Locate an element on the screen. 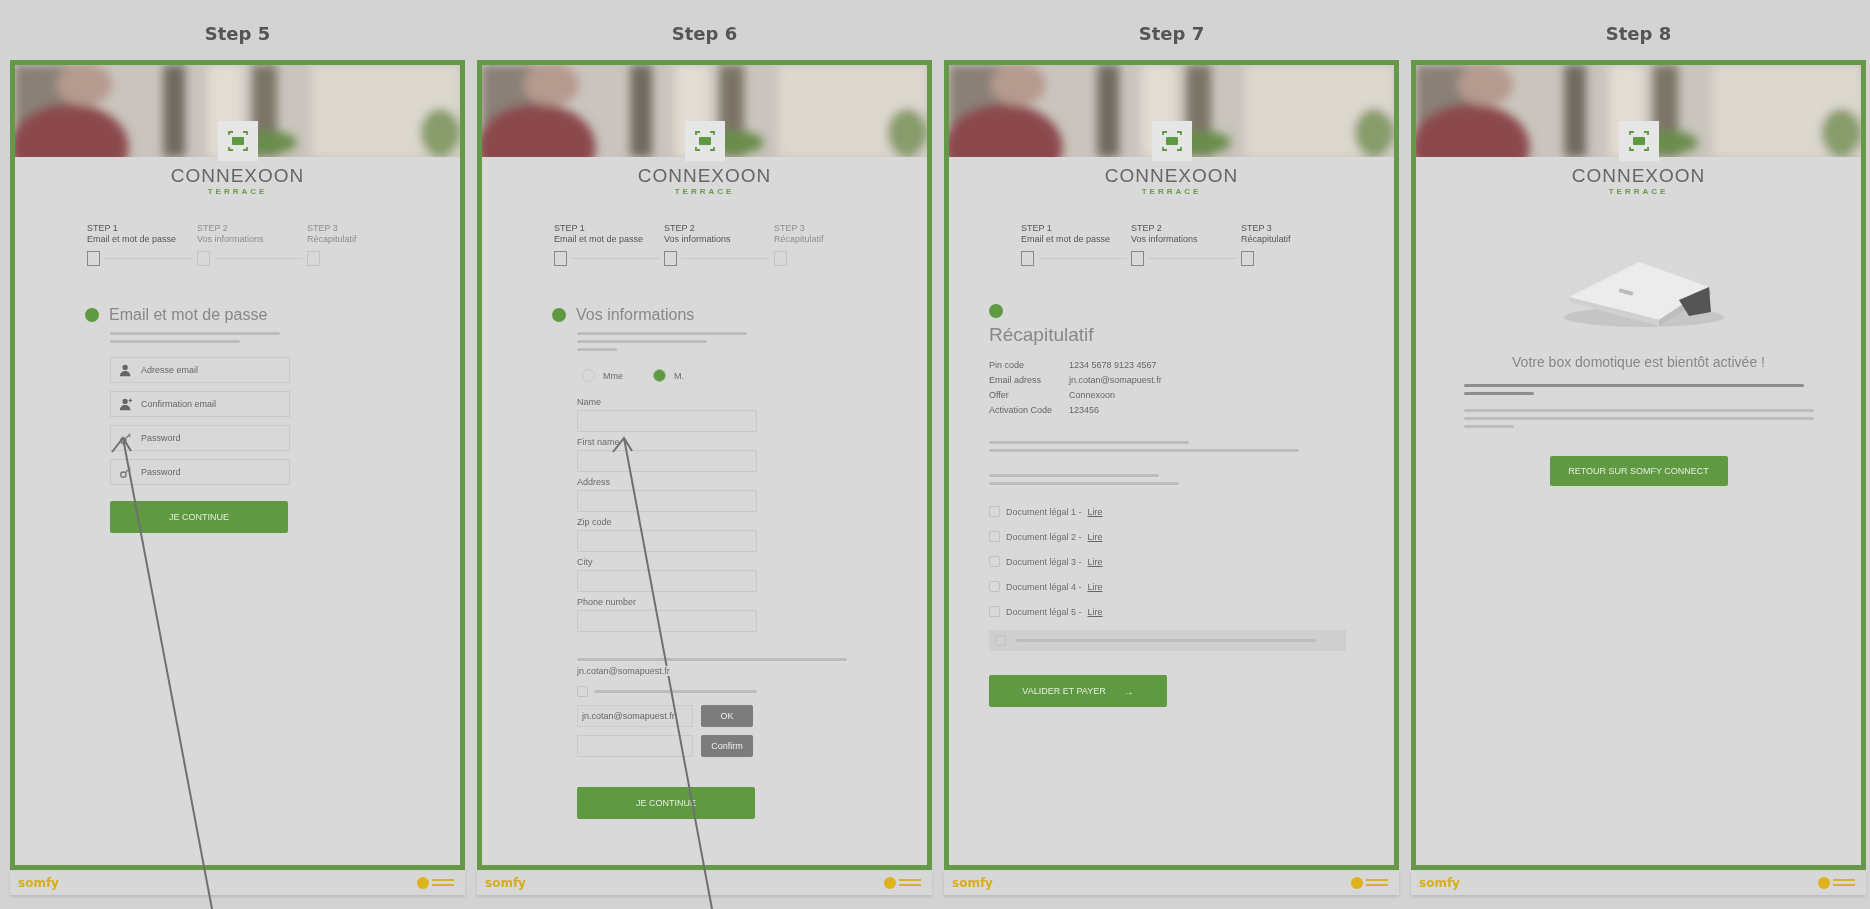 The height and width of the screenshot is (909, 1870). field-label: First name is located at coordinates (599, 442).